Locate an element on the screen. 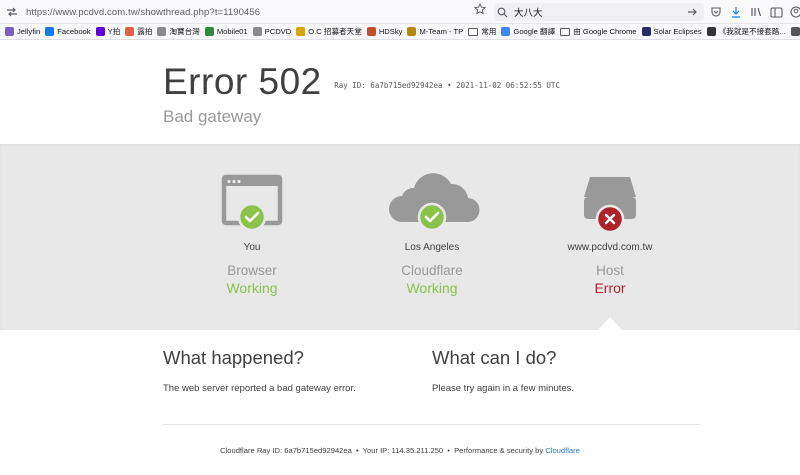 This screenshot has width=800, height=475. bookmark-item: Google 翻譯 is located at coordinates (528, 31).